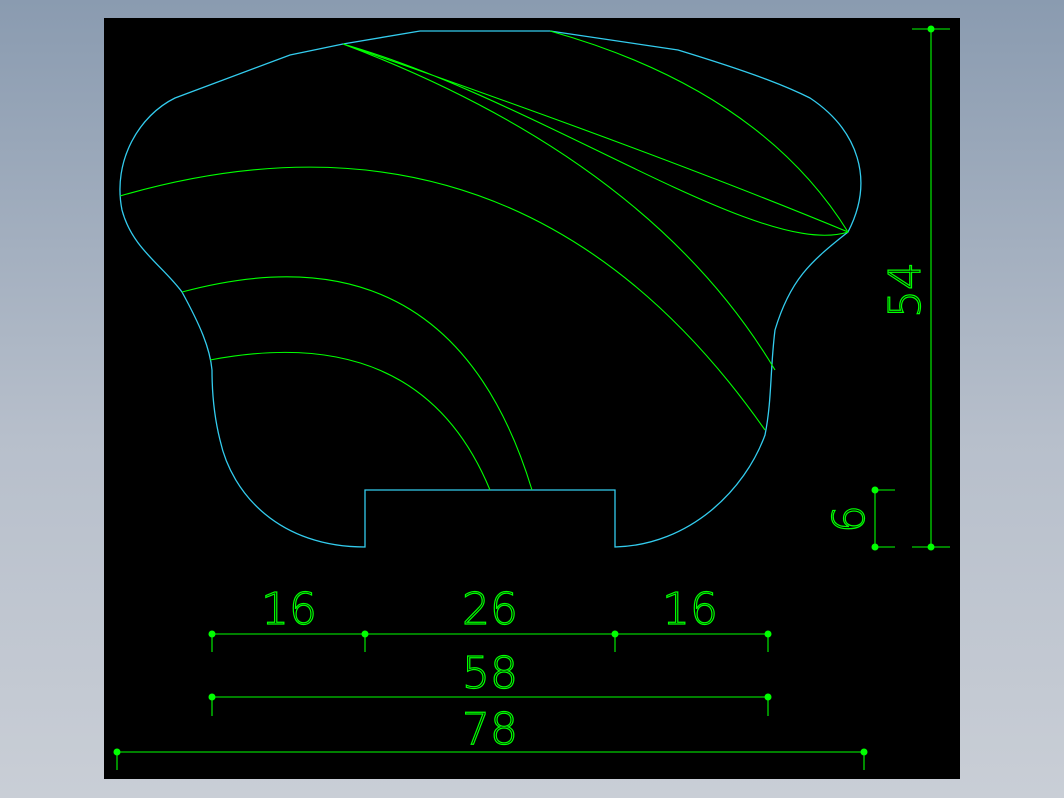 This screenshot has height=798, width=1064. I want to click on dim-label-6: 6, so click(849, 519).